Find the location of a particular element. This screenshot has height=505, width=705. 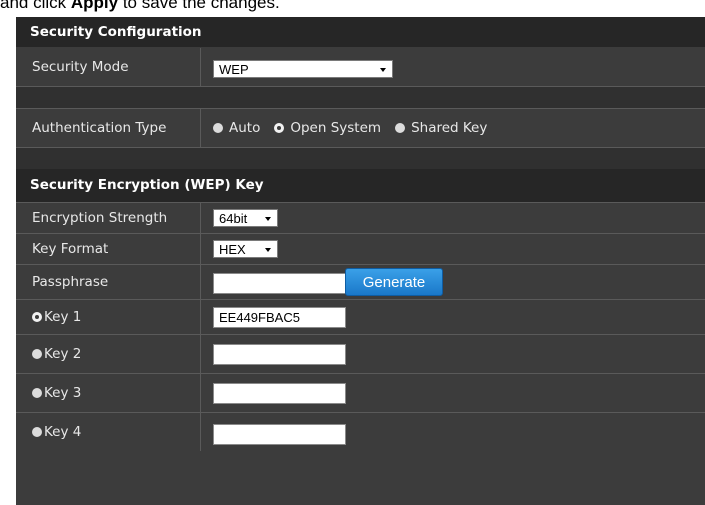

encryption-strength-value: 64bit is located at coordinates (233, 218).